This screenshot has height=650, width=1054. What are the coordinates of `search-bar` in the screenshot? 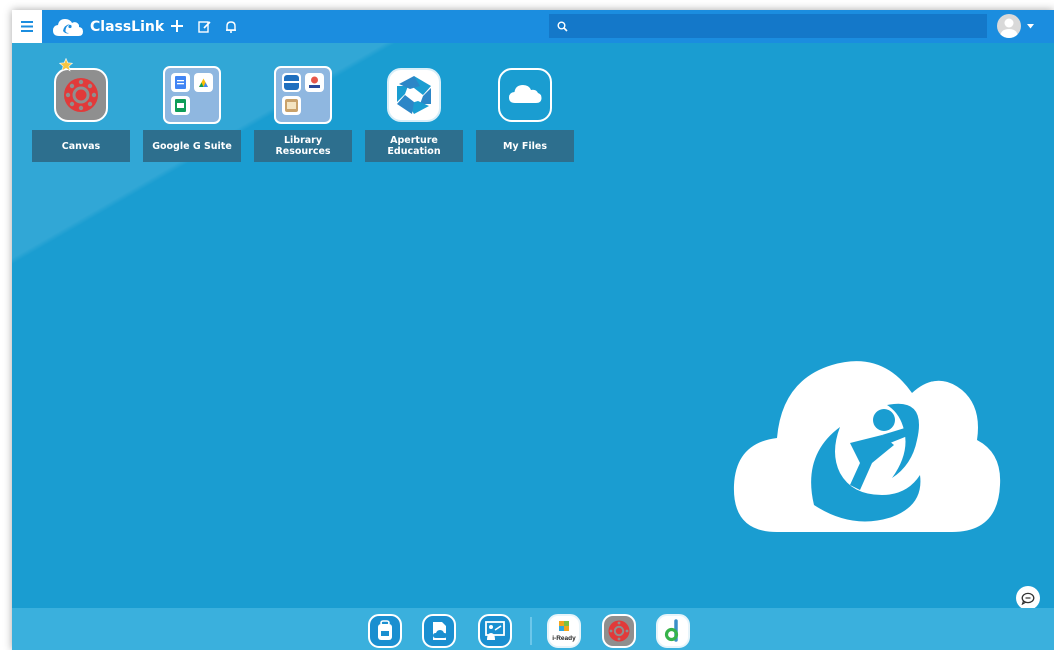 It's located at (768, 26).